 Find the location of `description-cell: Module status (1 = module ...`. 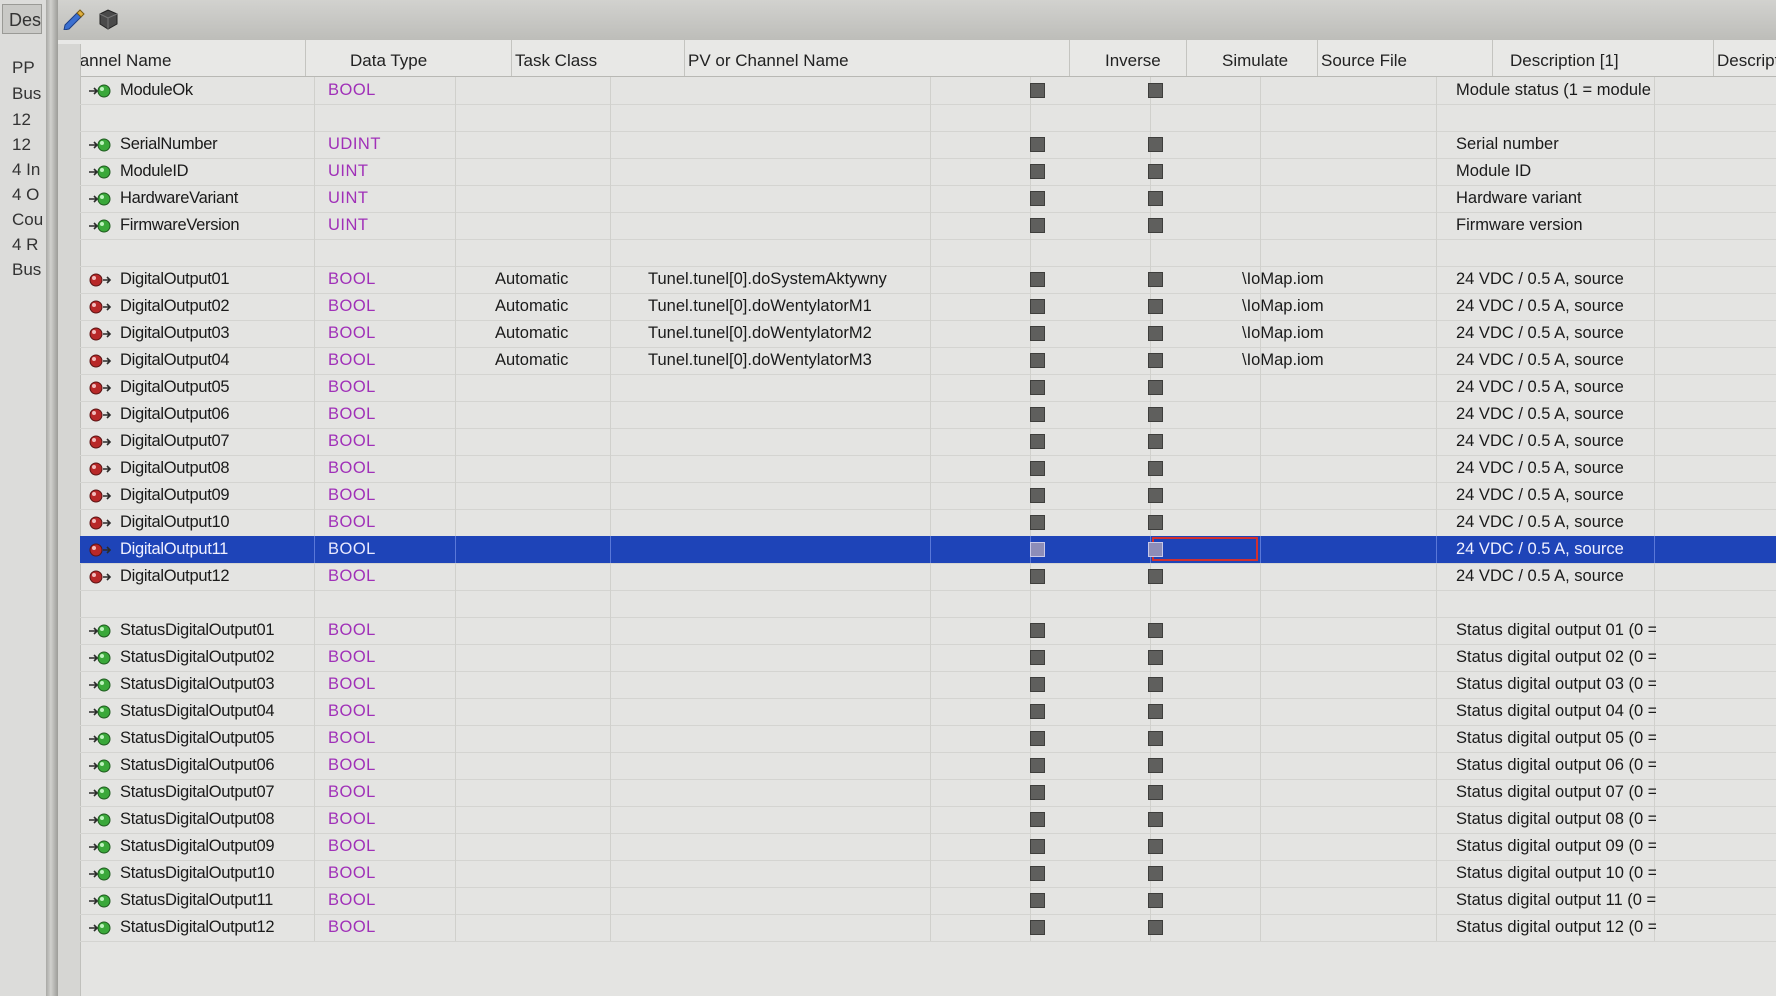

description-cell: Module status (1 = module ... is located at coordinates (1556, 90).